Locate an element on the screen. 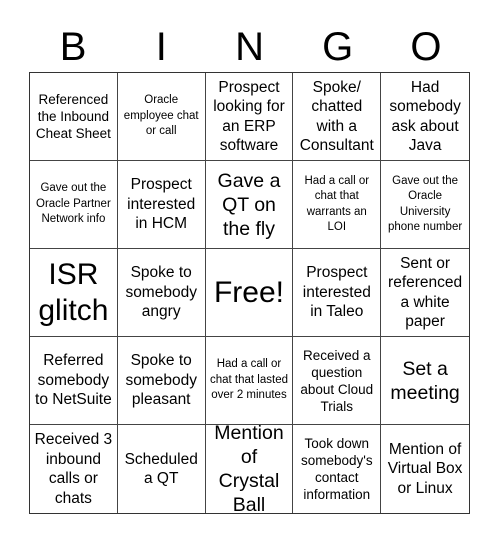  cell-text: Scheduled a QT is located at coordinates (161, 469).